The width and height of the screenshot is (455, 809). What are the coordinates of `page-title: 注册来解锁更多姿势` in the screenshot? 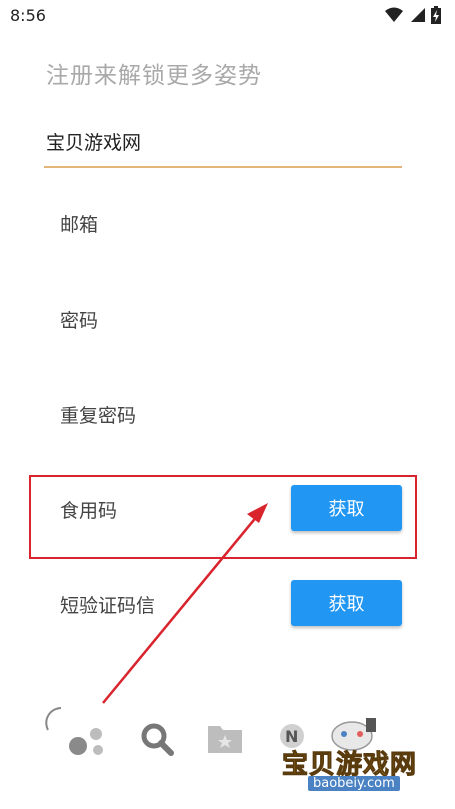 It's located at (154, 76).